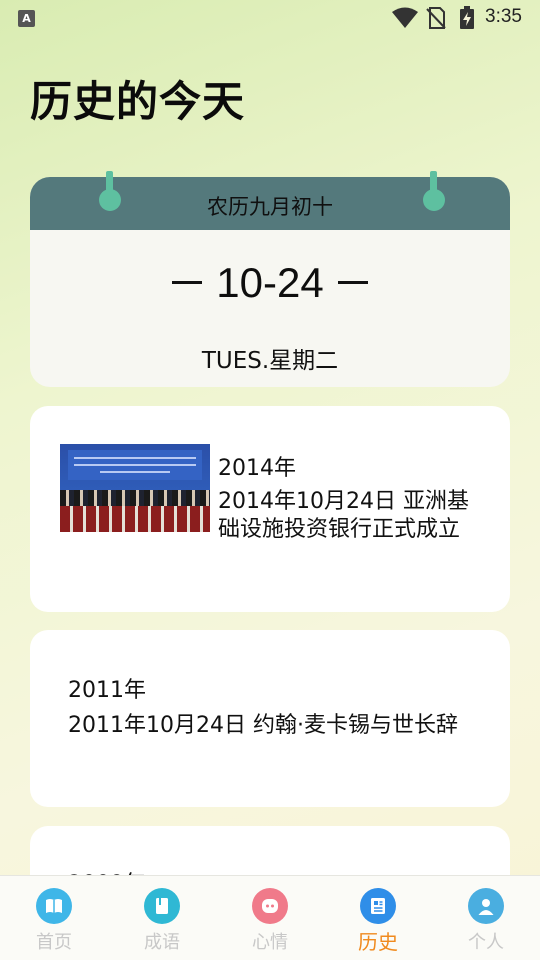  I want to click on nav-item-mood: 心情, so click(270, 918).